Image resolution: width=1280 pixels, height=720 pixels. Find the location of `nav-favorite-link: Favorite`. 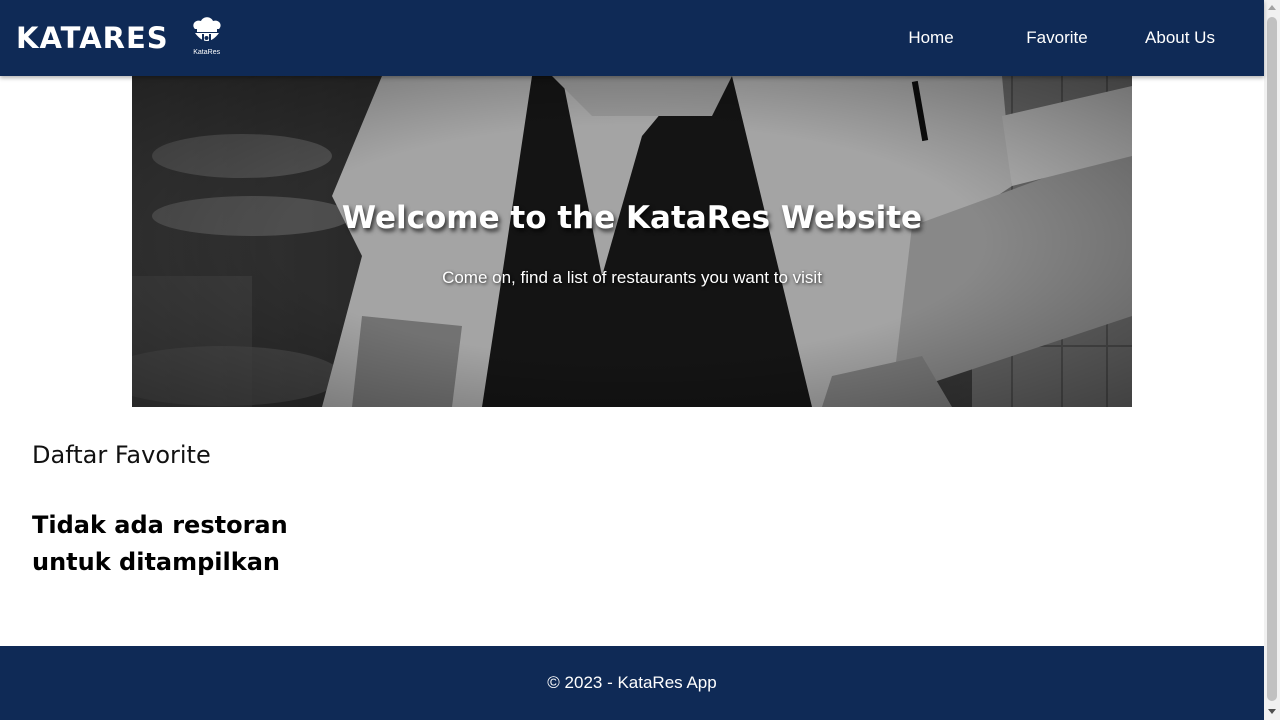

nav-favorite-link: Favorite is located at coordinates (1057, 38).